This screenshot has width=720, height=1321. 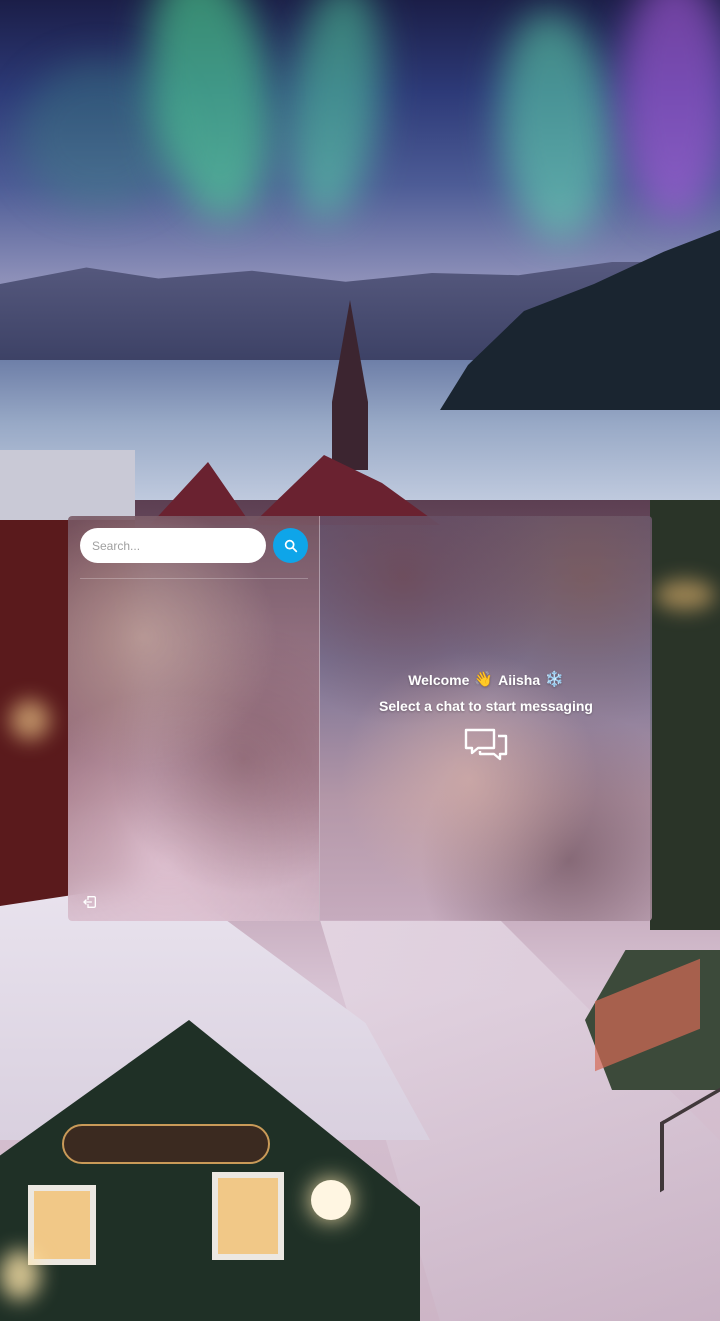 I want to click on search-icon, so click(x=290, y=545).